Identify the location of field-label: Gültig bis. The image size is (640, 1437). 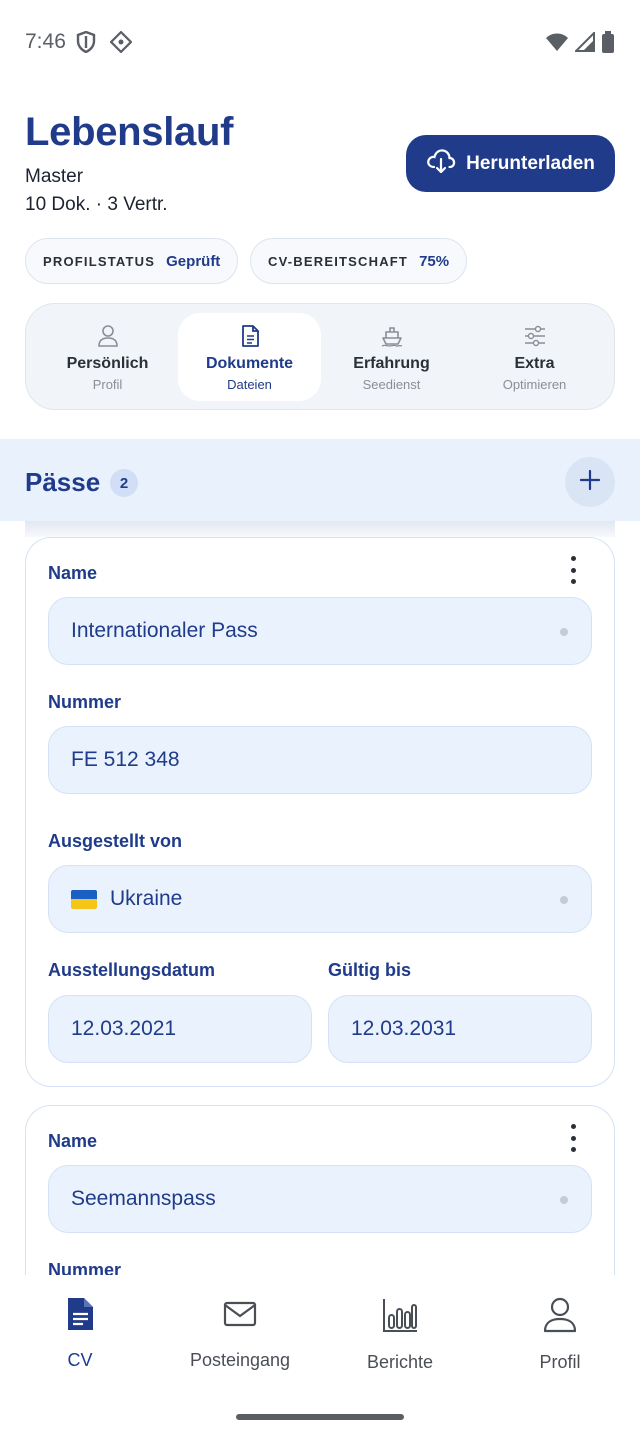
(369, 970).